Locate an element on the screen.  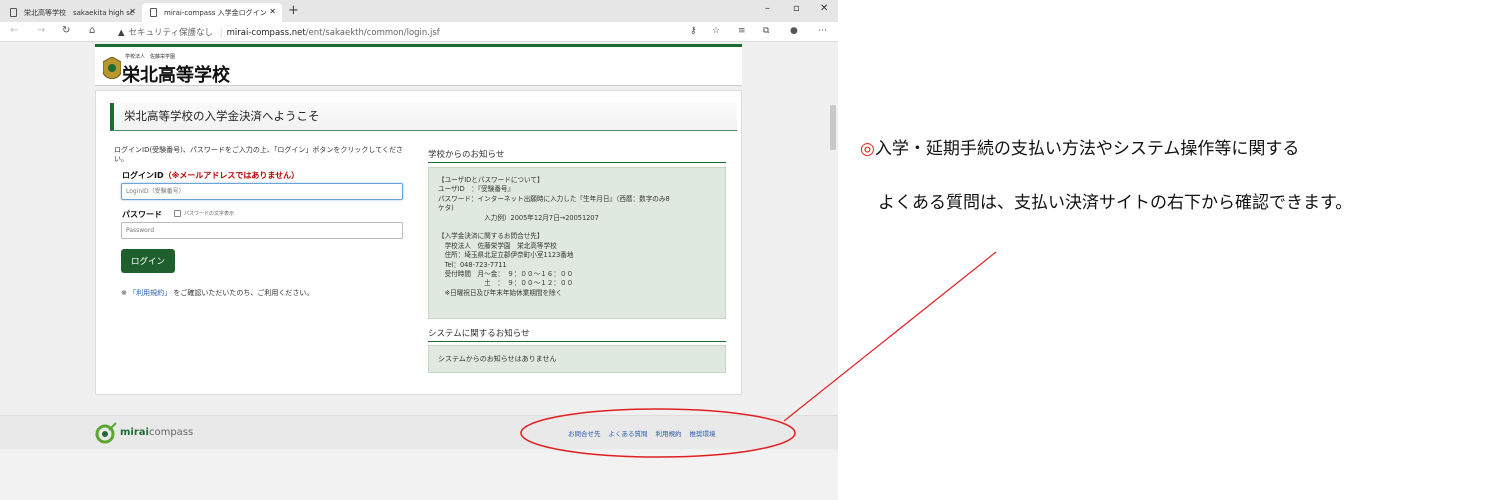
annotation-overlay is located at coordinates (758, 354).